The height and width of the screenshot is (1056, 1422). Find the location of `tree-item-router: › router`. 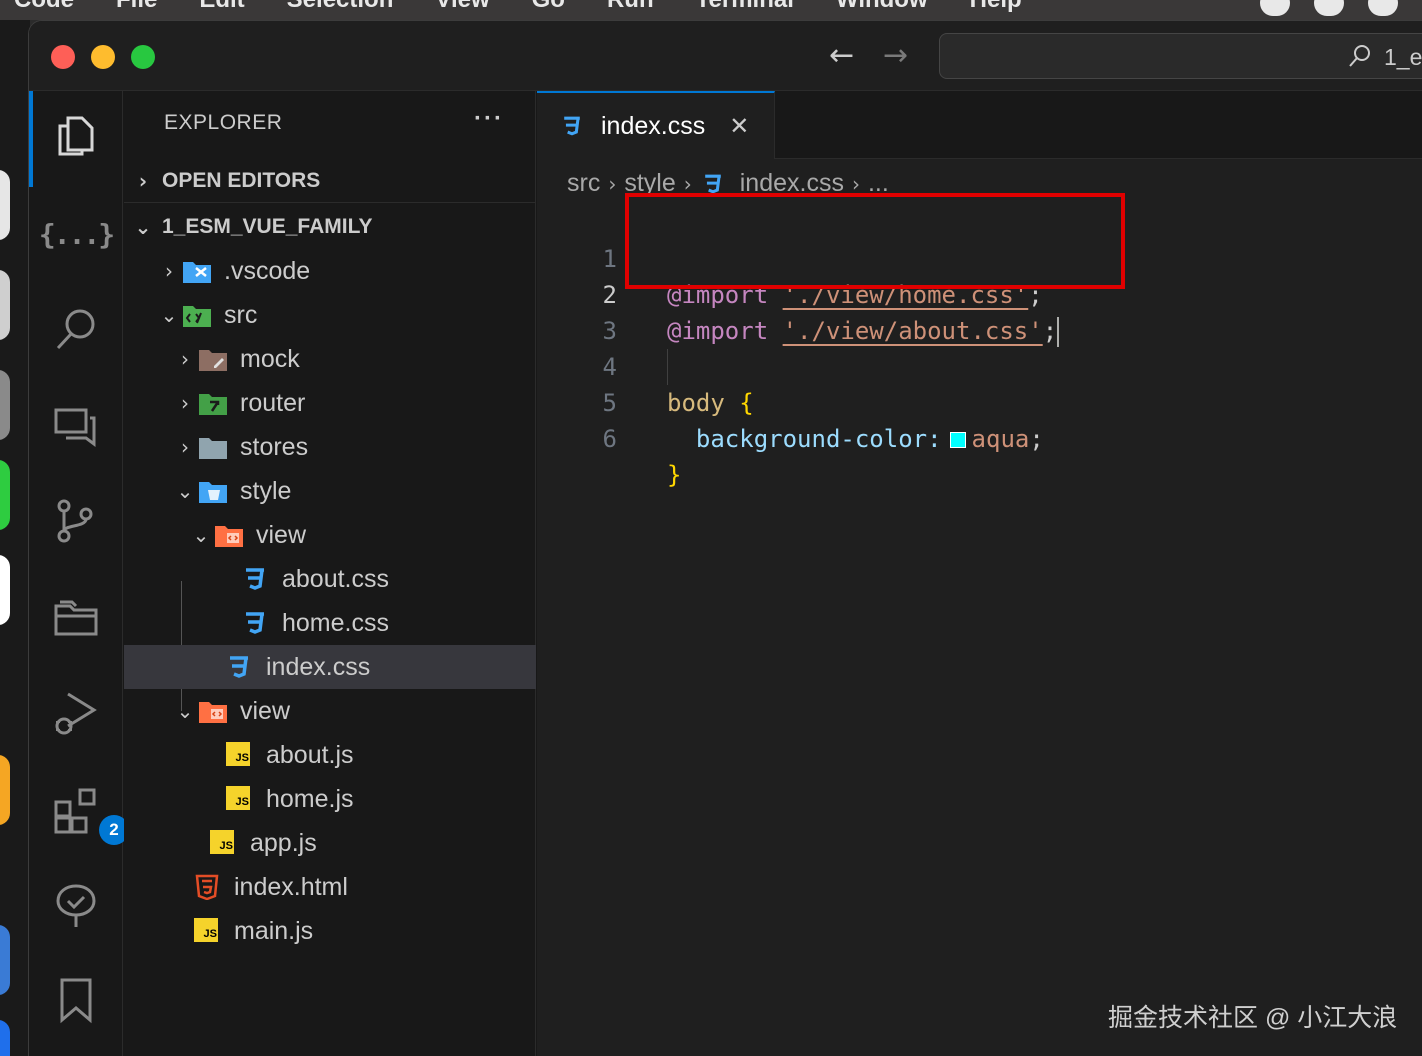

tree-item-router: › router is located at coordinates (330, 403).